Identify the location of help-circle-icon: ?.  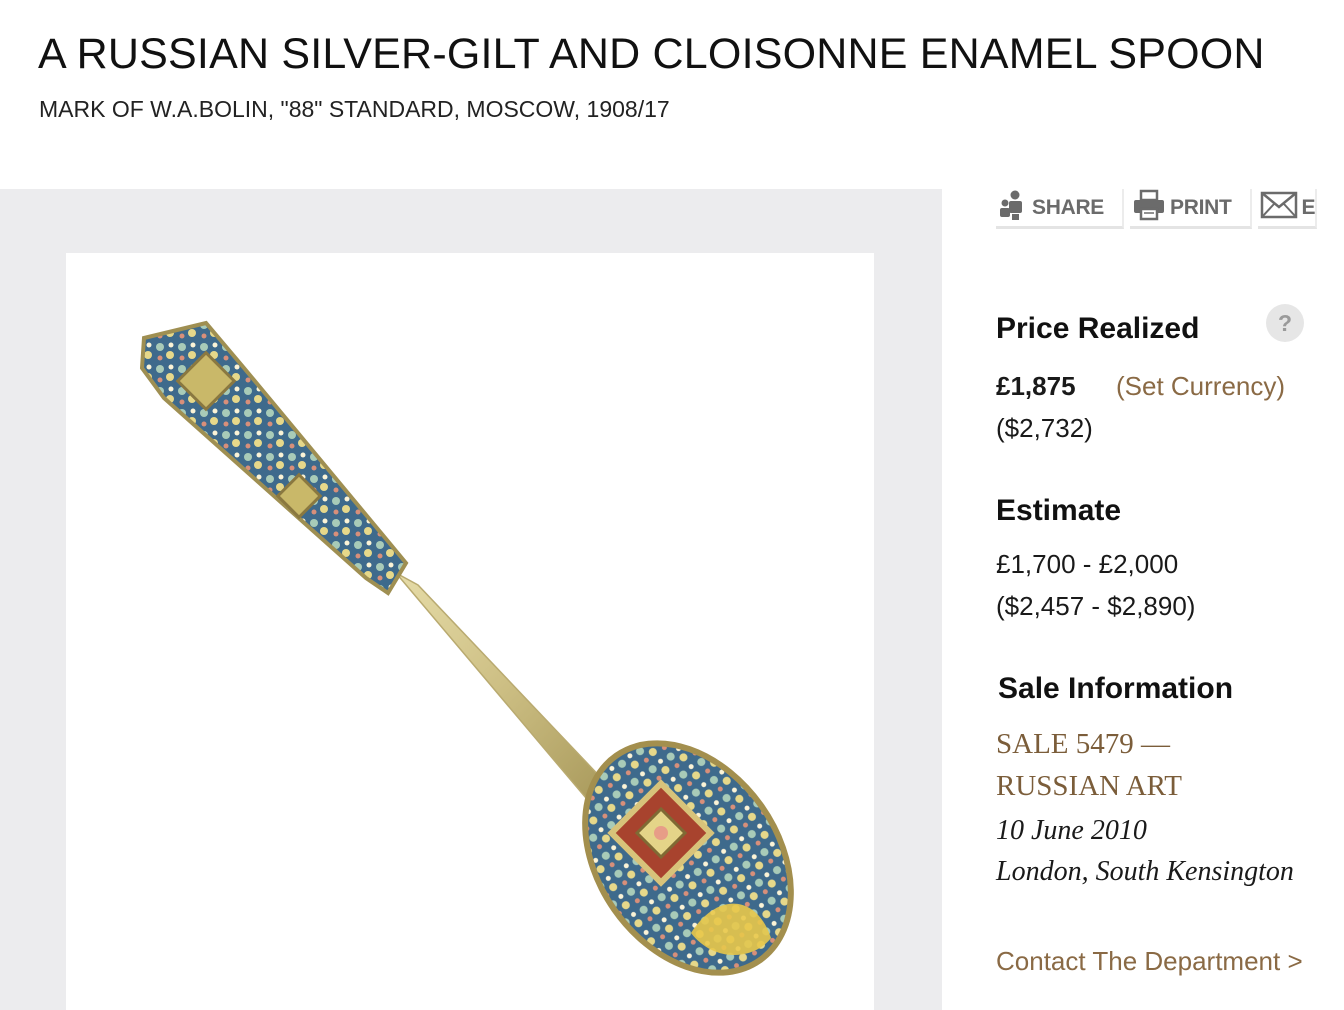
(1285, 323).